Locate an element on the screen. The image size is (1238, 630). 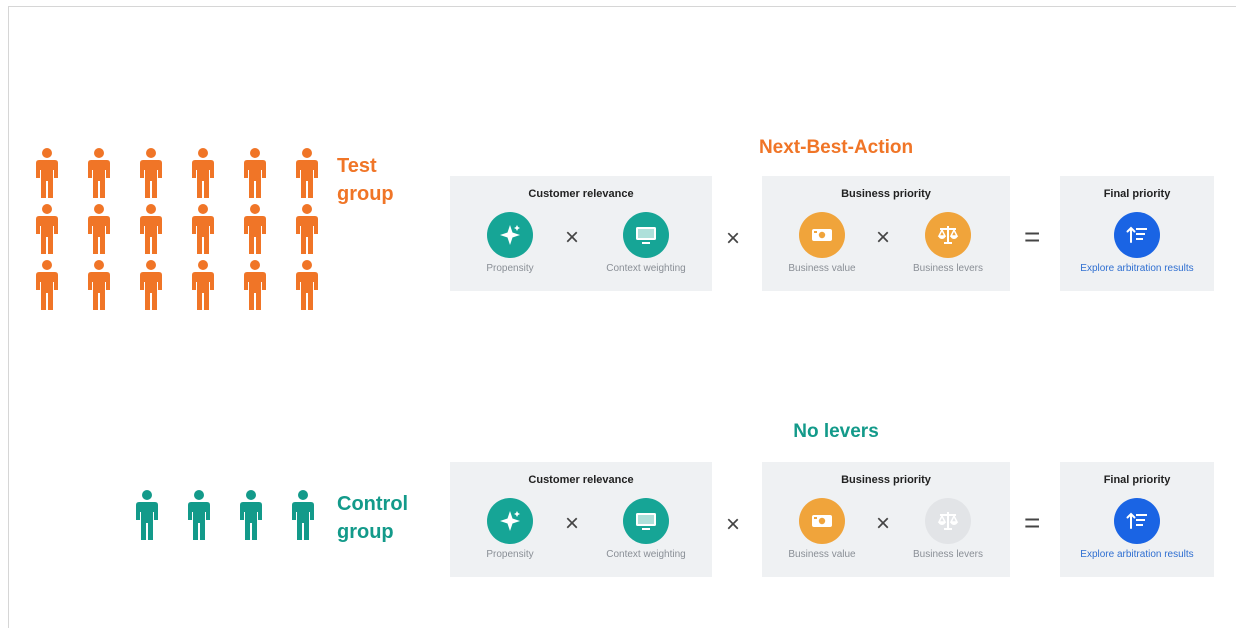
test-group-label-line2: group is located at coordinates (365, 194).